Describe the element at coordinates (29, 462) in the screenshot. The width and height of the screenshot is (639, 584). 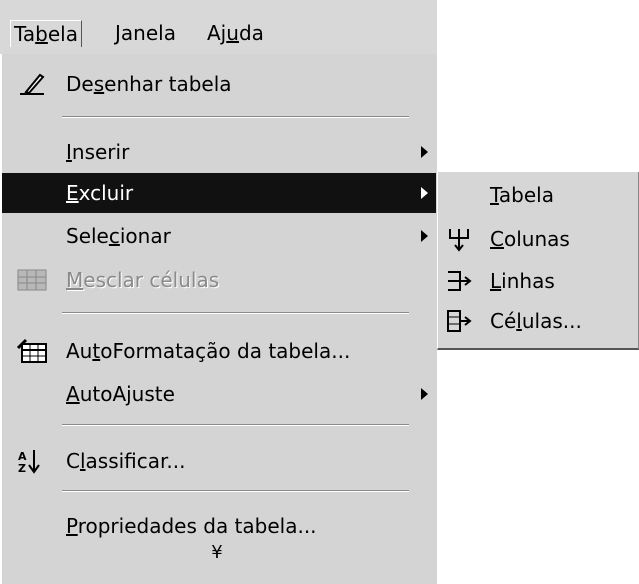
I see `sort-az-icon: A Z` at that location.